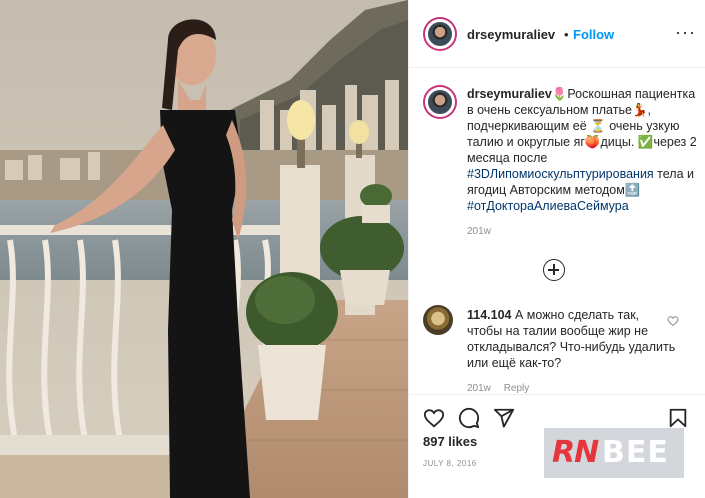  What do you see at coordinates (503, 388) in the screenshot?
I see `comment-meta: 201w Reply` at bounding box center [503, 388].